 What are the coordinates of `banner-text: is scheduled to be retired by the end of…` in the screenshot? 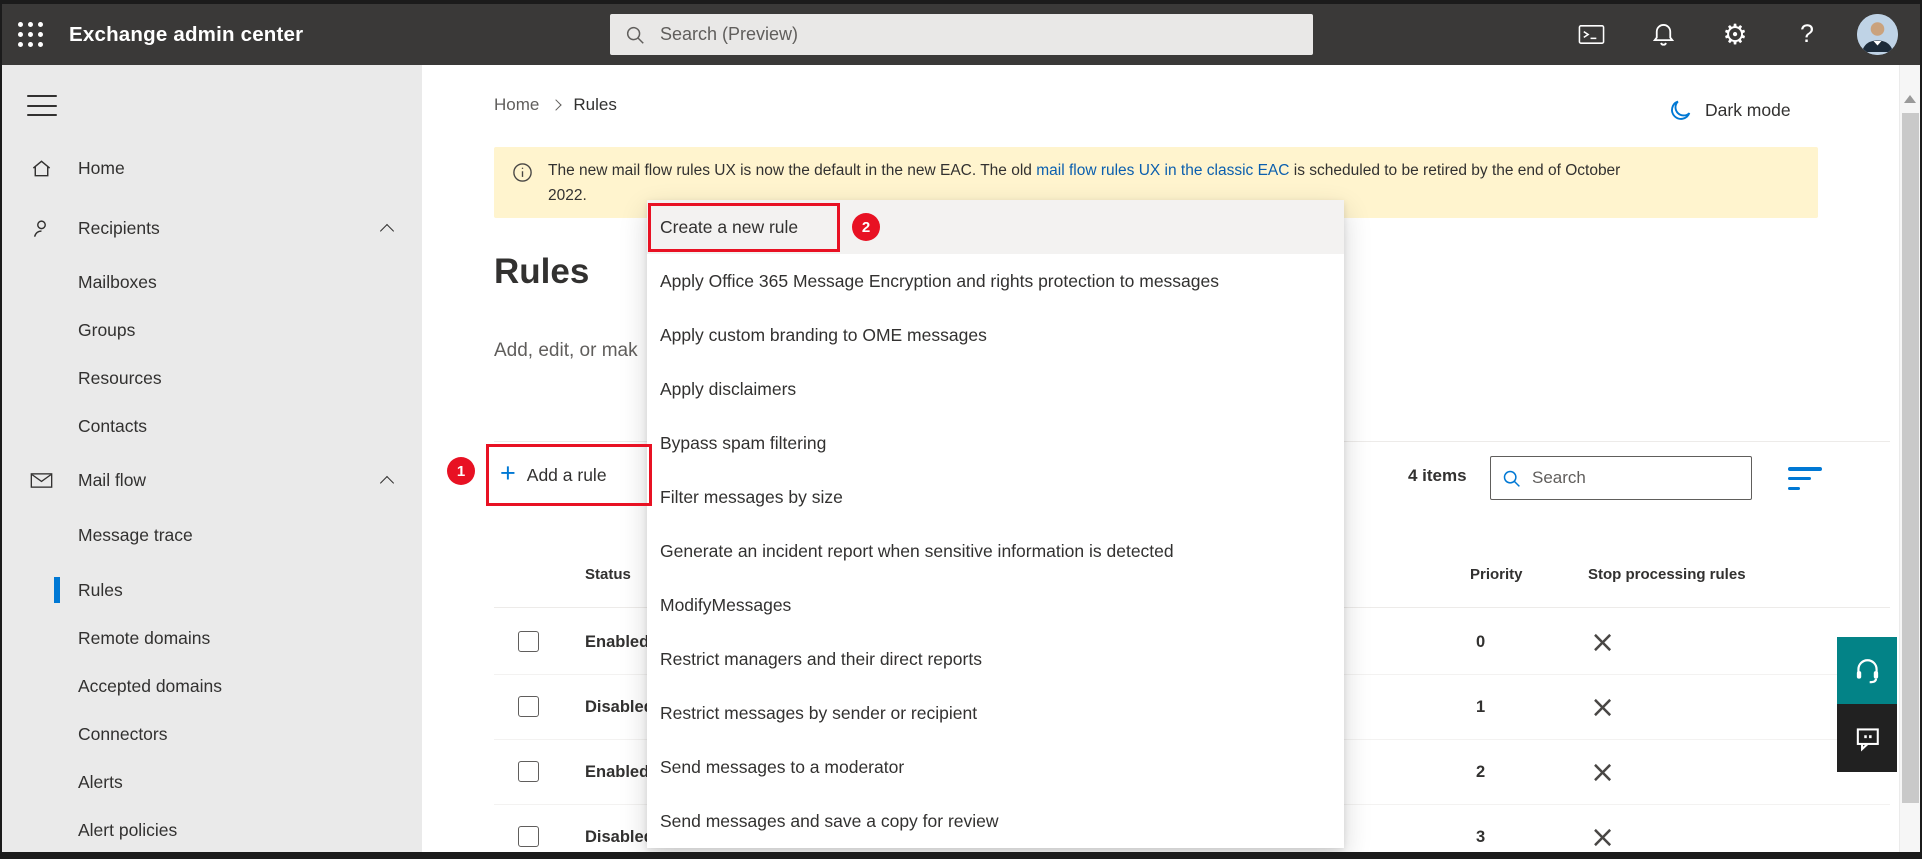 It's located at (1457, 170).